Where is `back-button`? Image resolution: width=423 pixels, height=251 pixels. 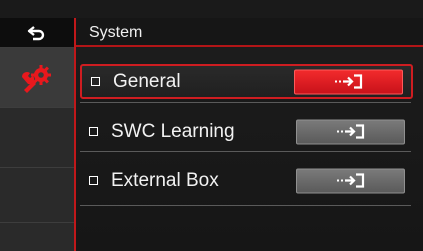
back-button is located at coordinates (37, 33).